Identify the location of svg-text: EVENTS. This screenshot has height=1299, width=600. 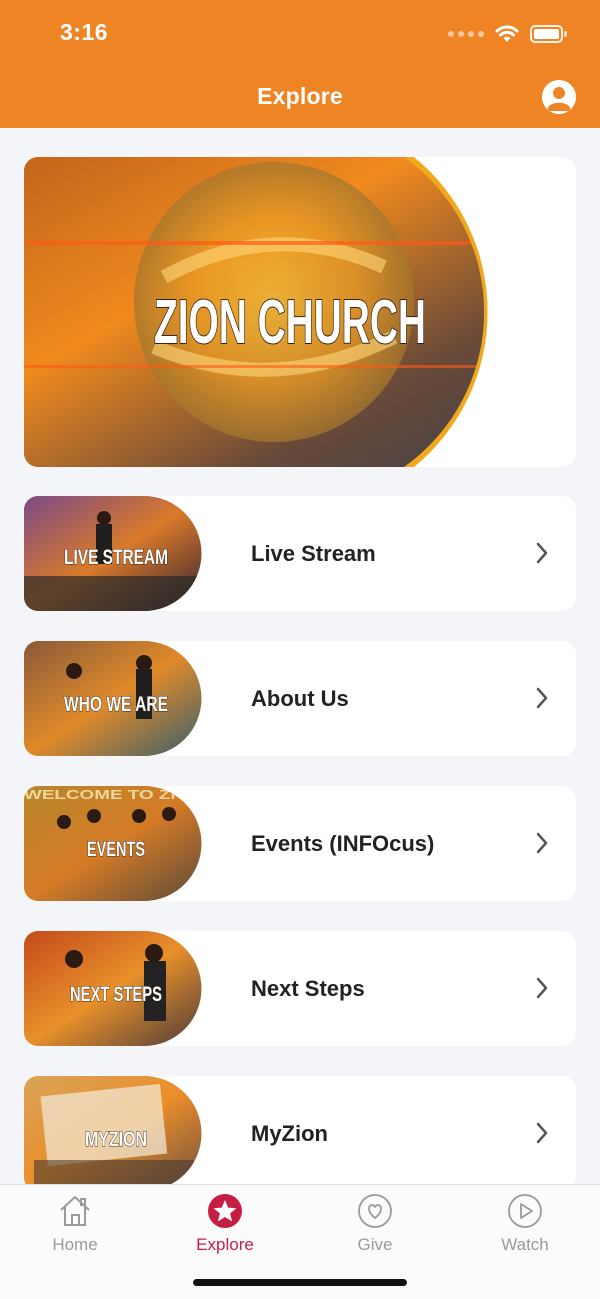
(116, 849).